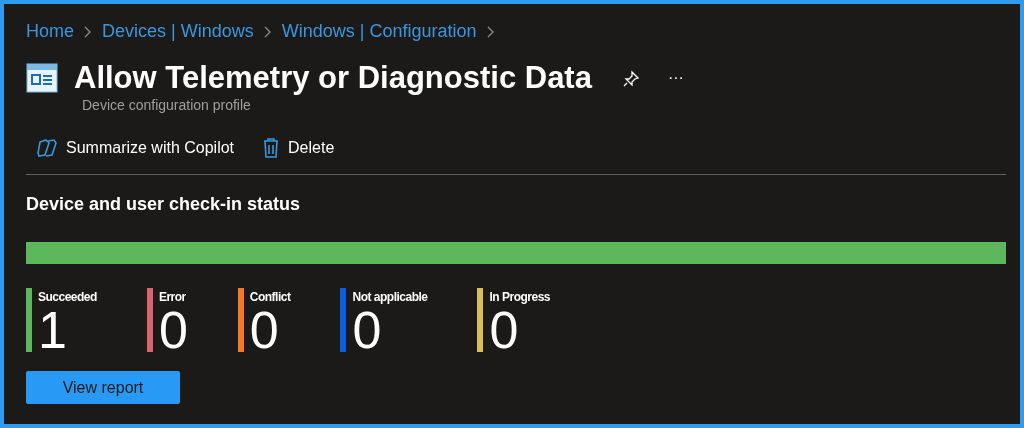 The width and height of the screenshot is (1024, 428). I want to click on subtitle: Device configuration profile, so click(167, 106).